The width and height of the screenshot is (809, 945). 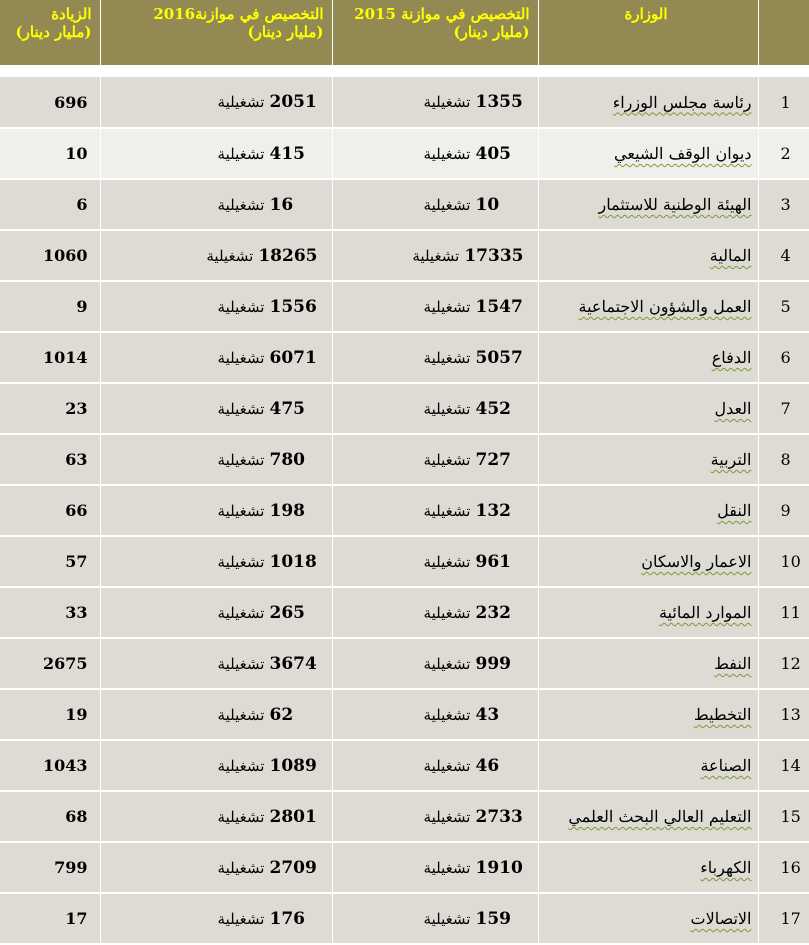 What do you see at coordinates (783, 307) in the screenshot?
I see `row-number: 5` at bounding box center [783, 307].